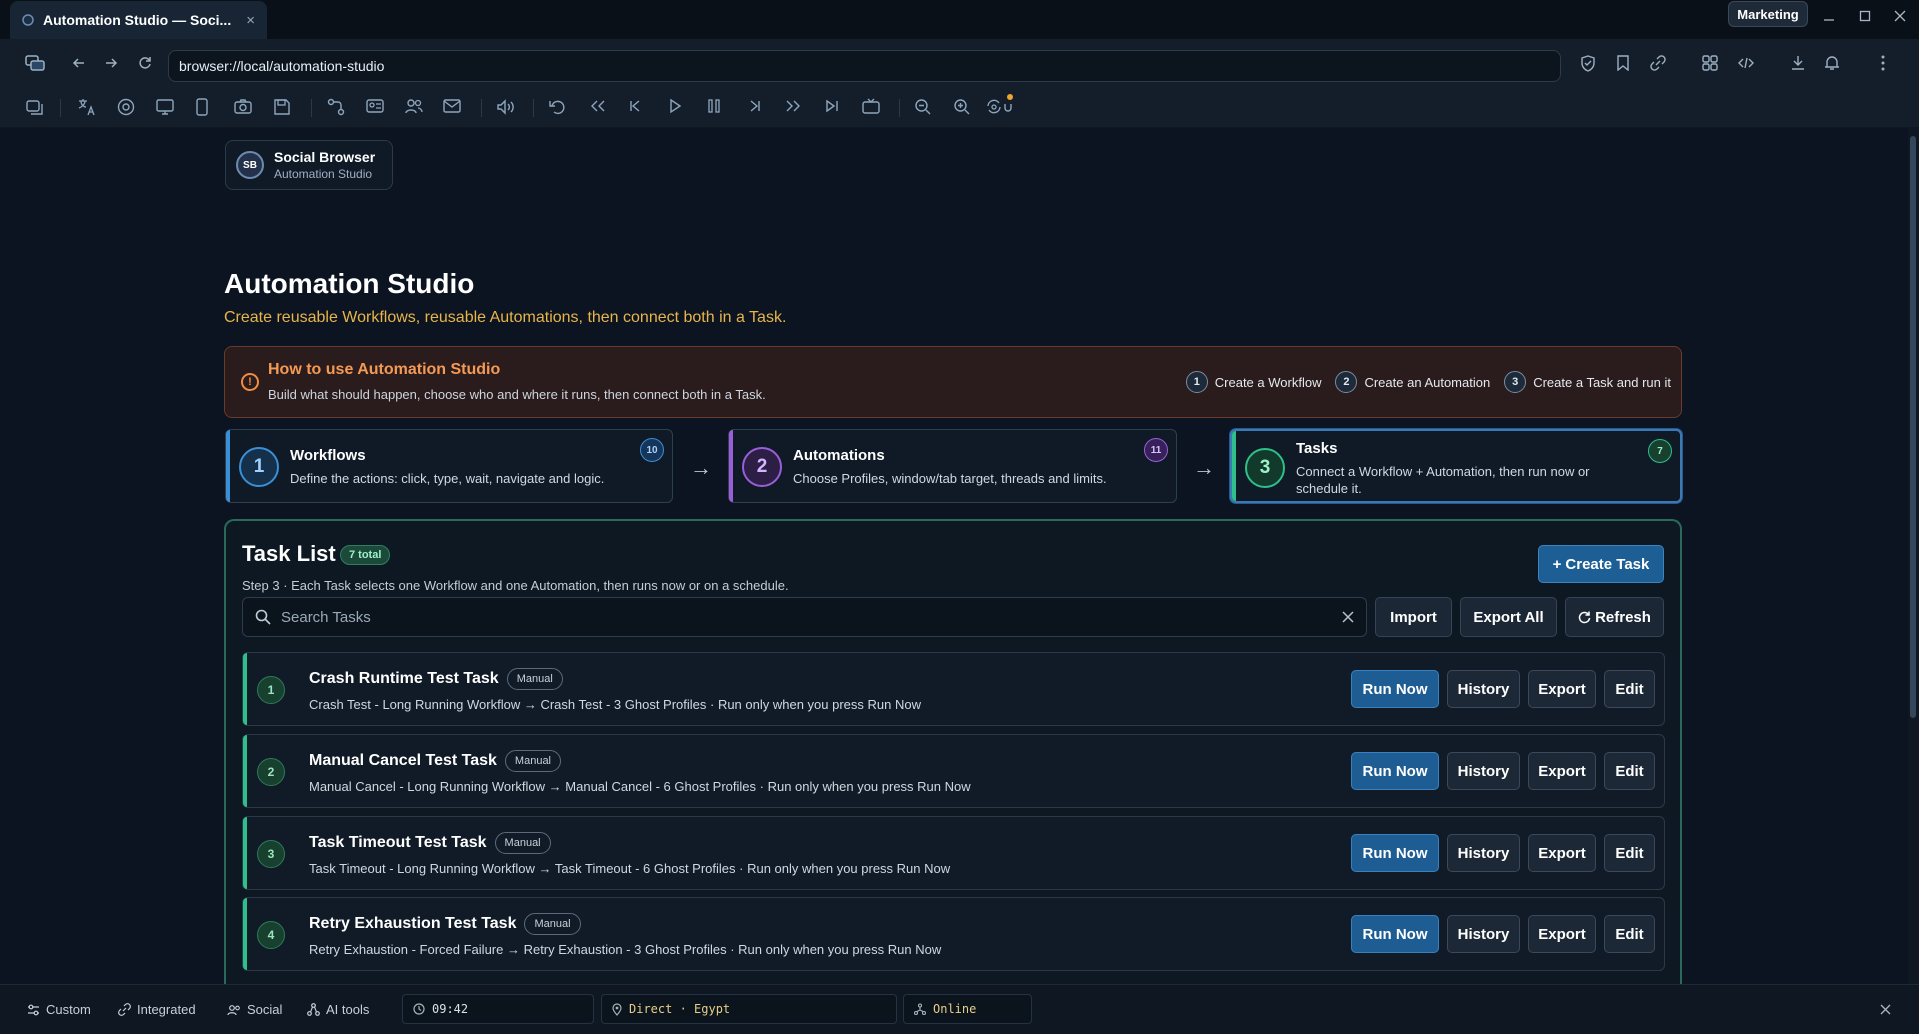 The height and width of the screenshot is (1034, 1919). I want to click on workflow-icon, so click(336, 107).